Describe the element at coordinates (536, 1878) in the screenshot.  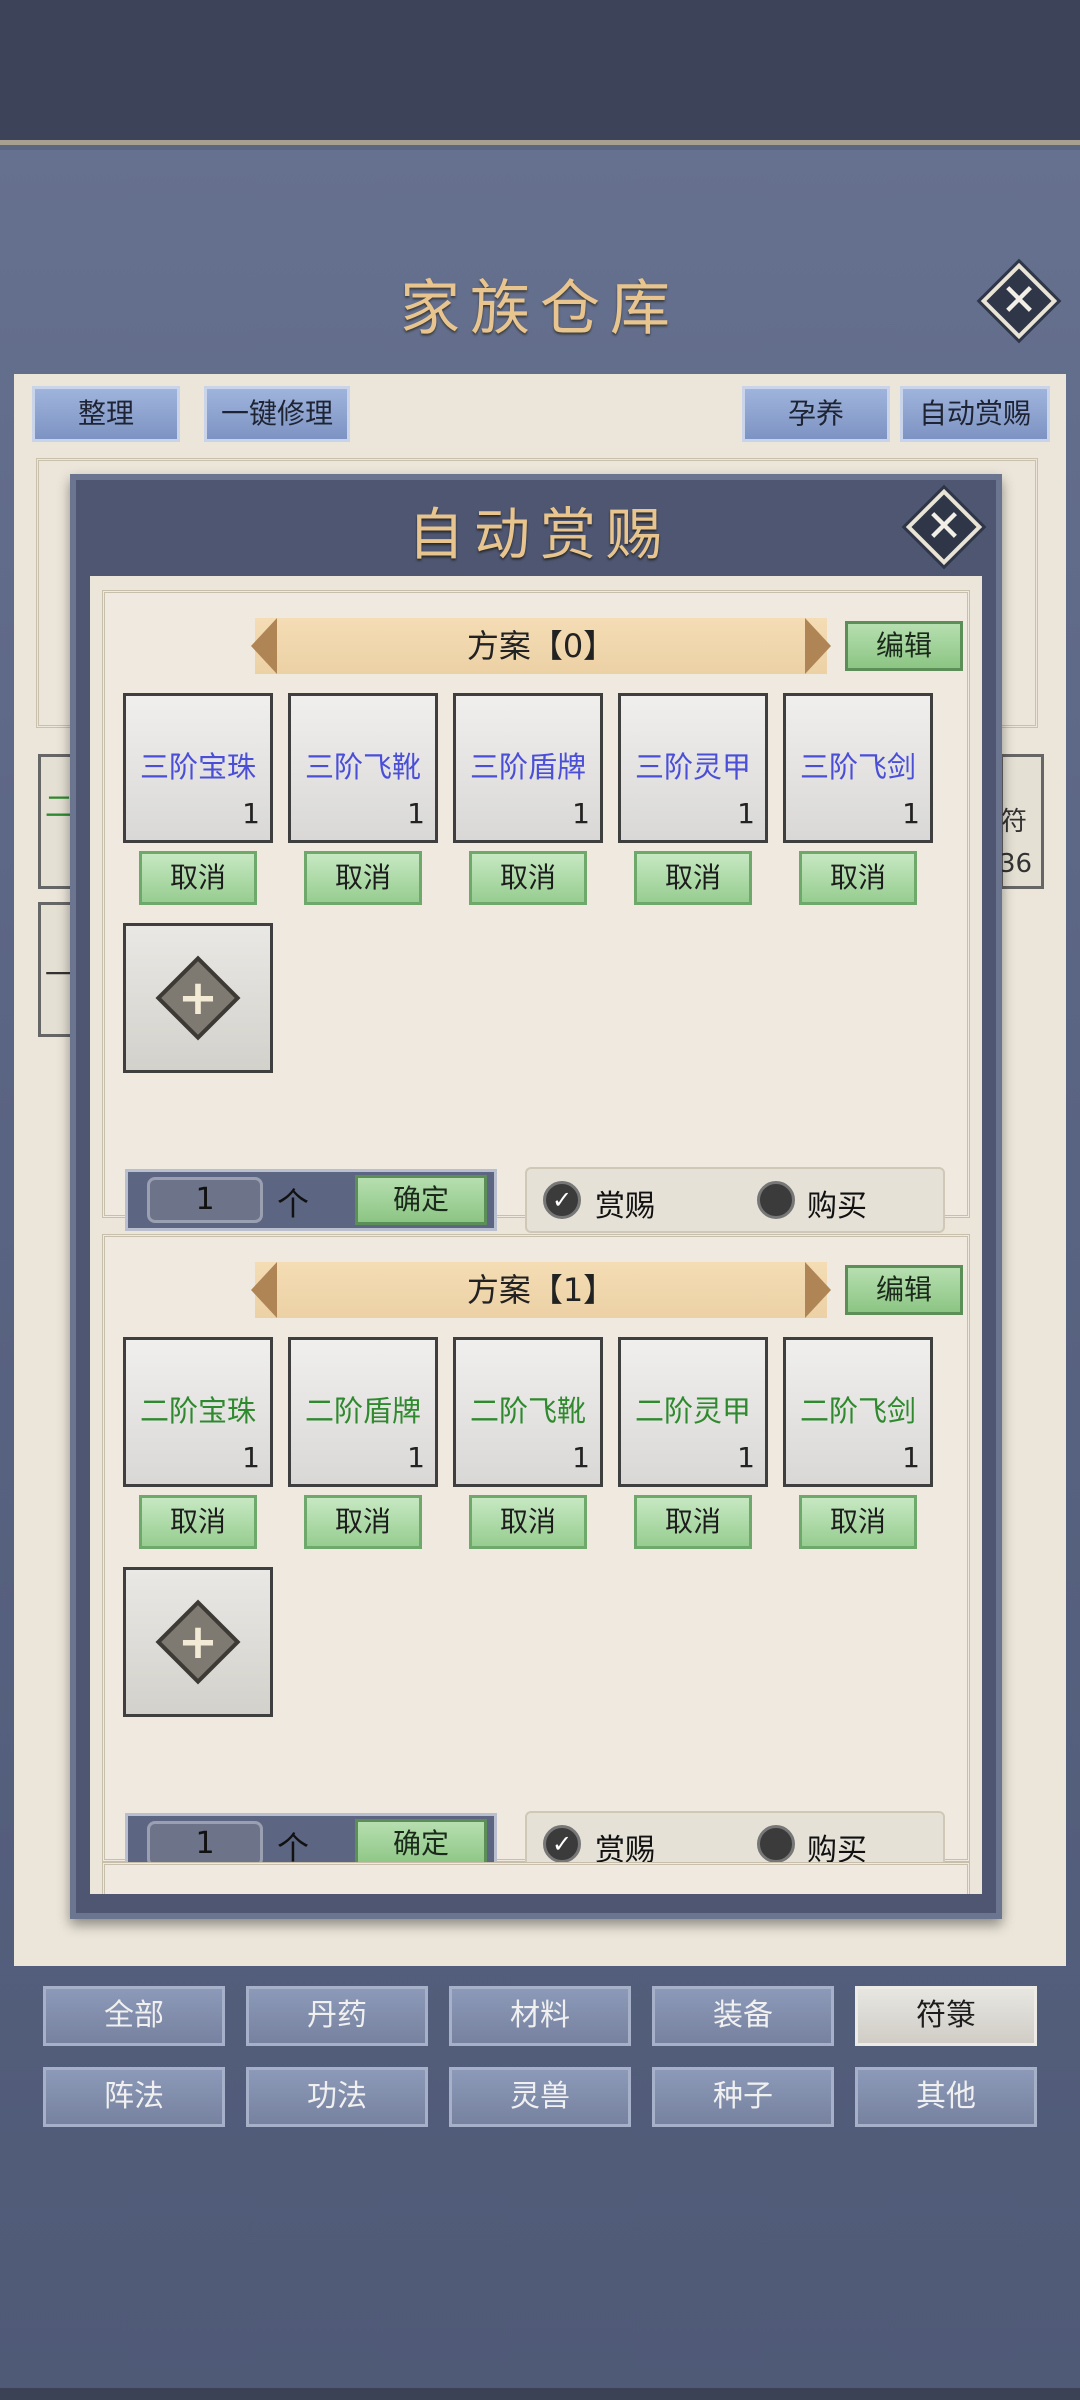
I see `next-plan-card-edge` at that location.